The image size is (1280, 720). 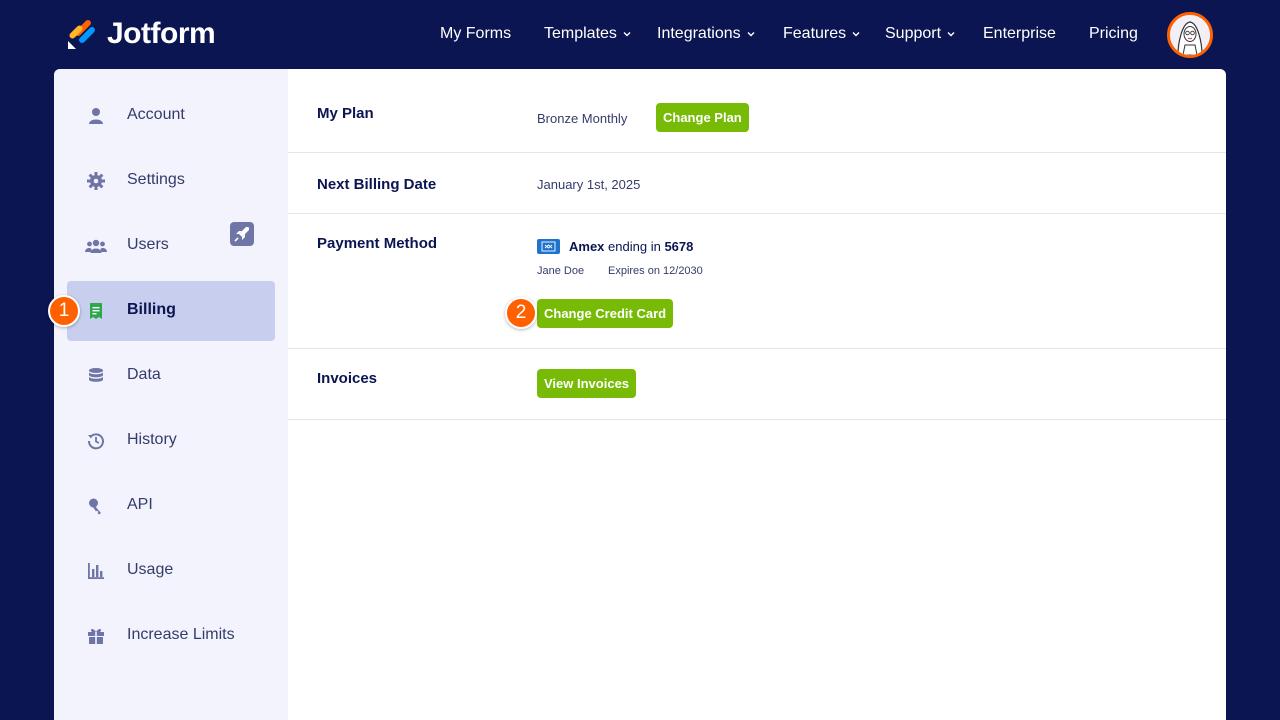 I want to click on plan-name: Bronze Monthly, so click(x=582, y=118).